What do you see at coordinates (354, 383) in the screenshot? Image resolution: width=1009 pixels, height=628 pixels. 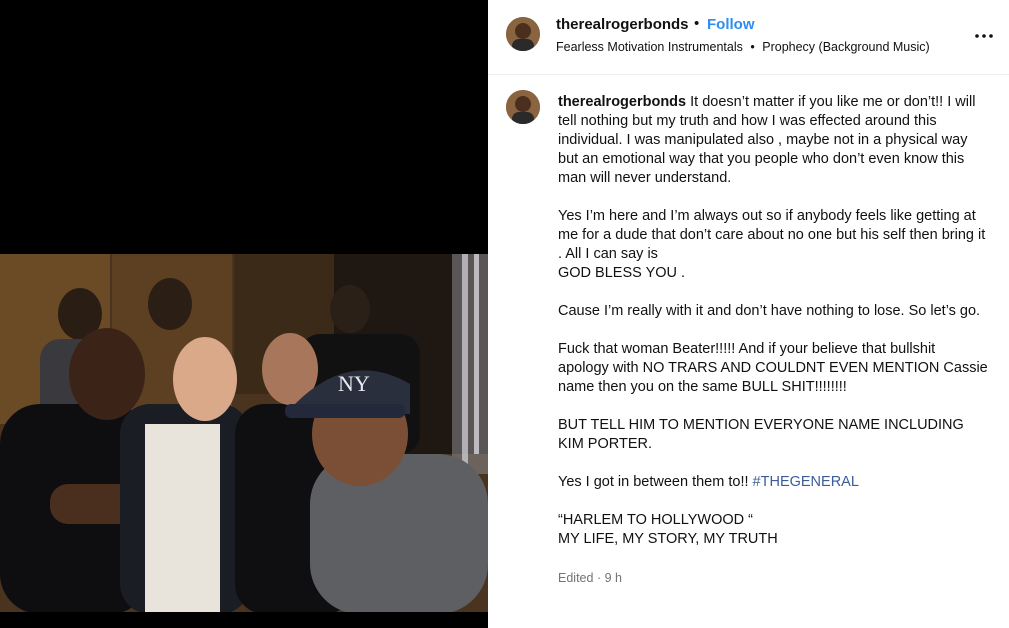 I see `svg-text: NY` at bounding box center [354, 383].